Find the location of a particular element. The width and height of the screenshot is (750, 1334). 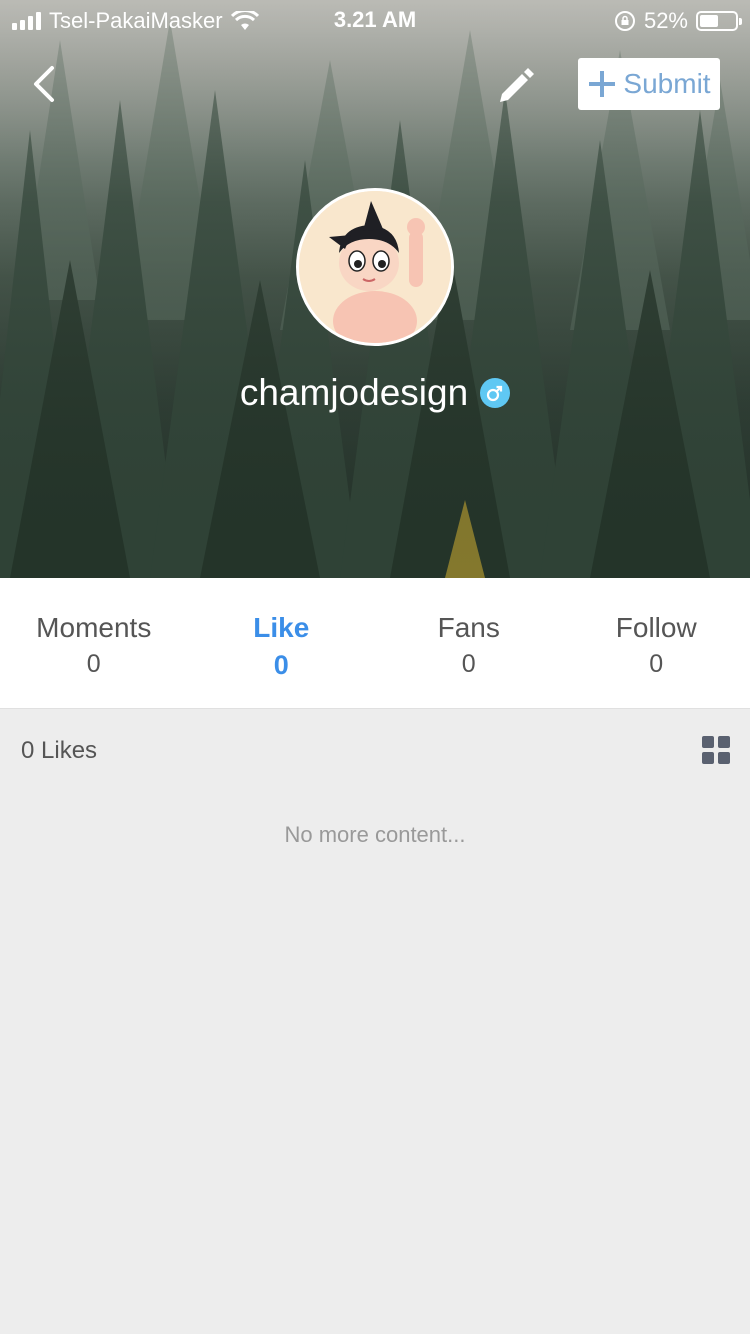

tab-moments-label: Moments is located at coordinates (94, 627).